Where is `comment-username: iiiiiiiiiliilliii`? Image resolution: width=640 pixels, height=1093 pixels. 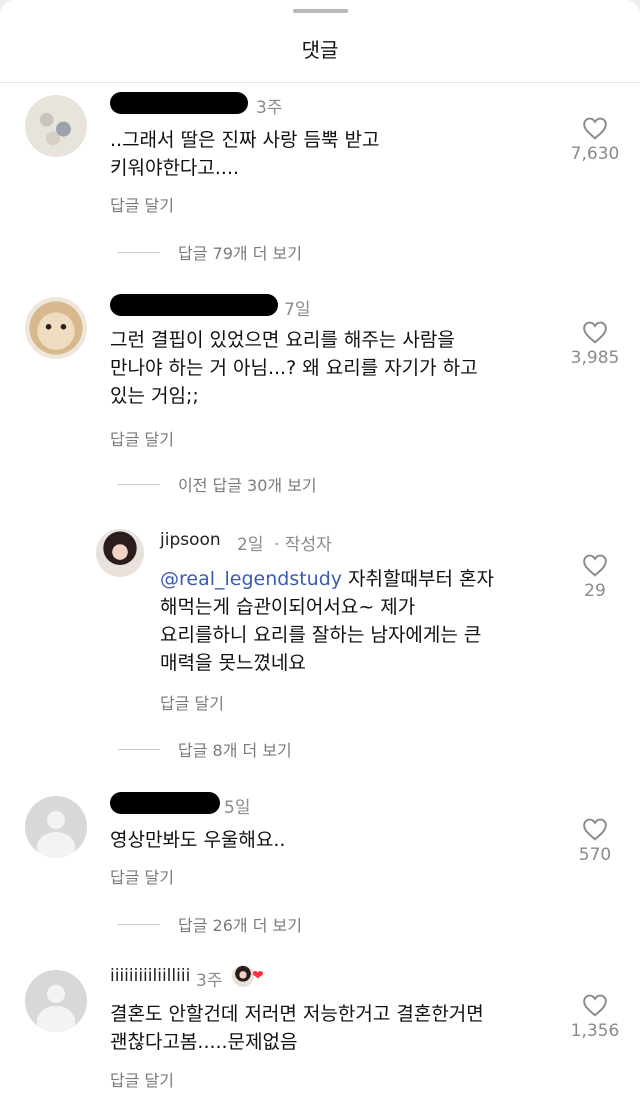 comment-username: iiiiiiiiiliilliii is located at coordinates (150, 976).